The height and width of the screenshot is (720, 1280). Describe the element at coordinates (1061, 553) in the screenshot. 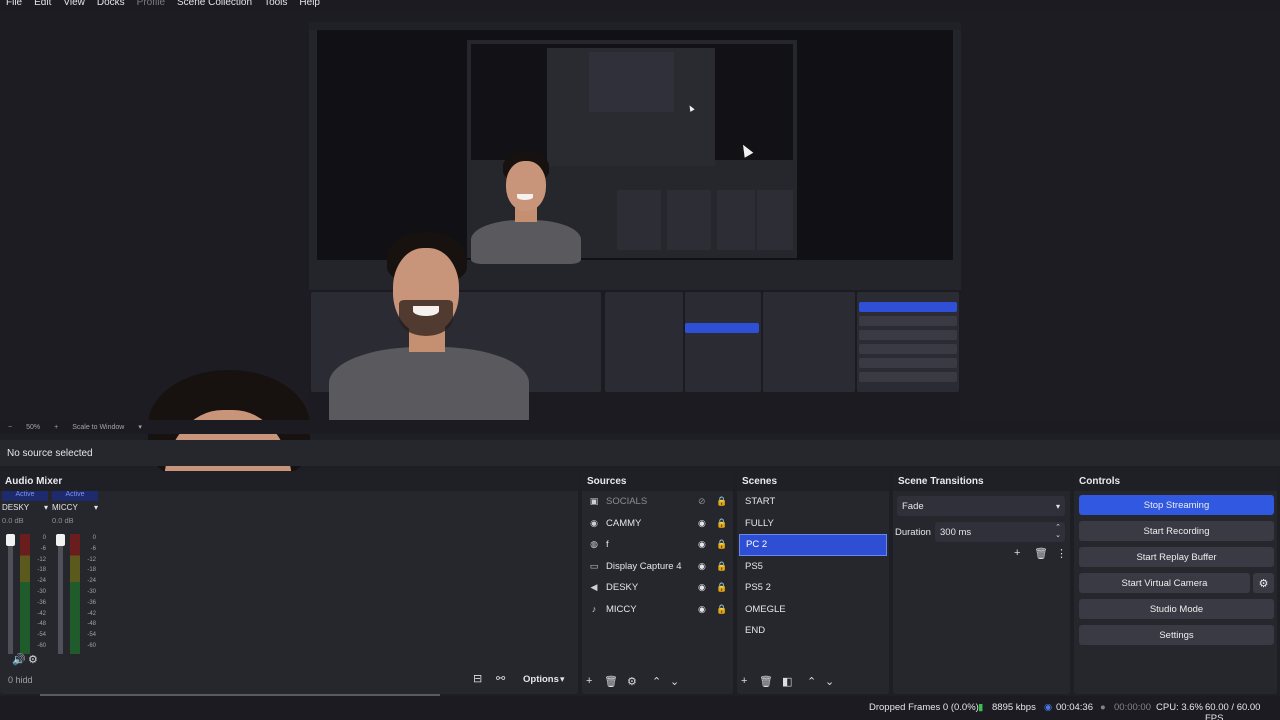

I see `more-icon: ⋮` at that location.